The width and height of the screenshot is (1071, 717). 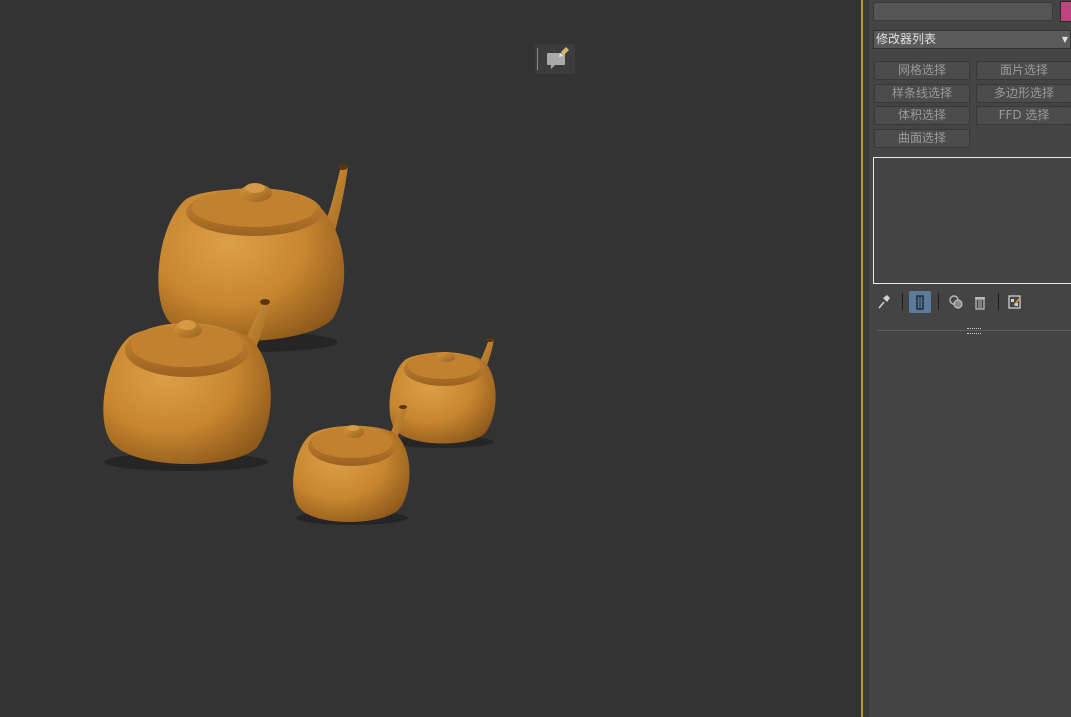 I want to click on teapot-small-right, so click(x=442, y=393).